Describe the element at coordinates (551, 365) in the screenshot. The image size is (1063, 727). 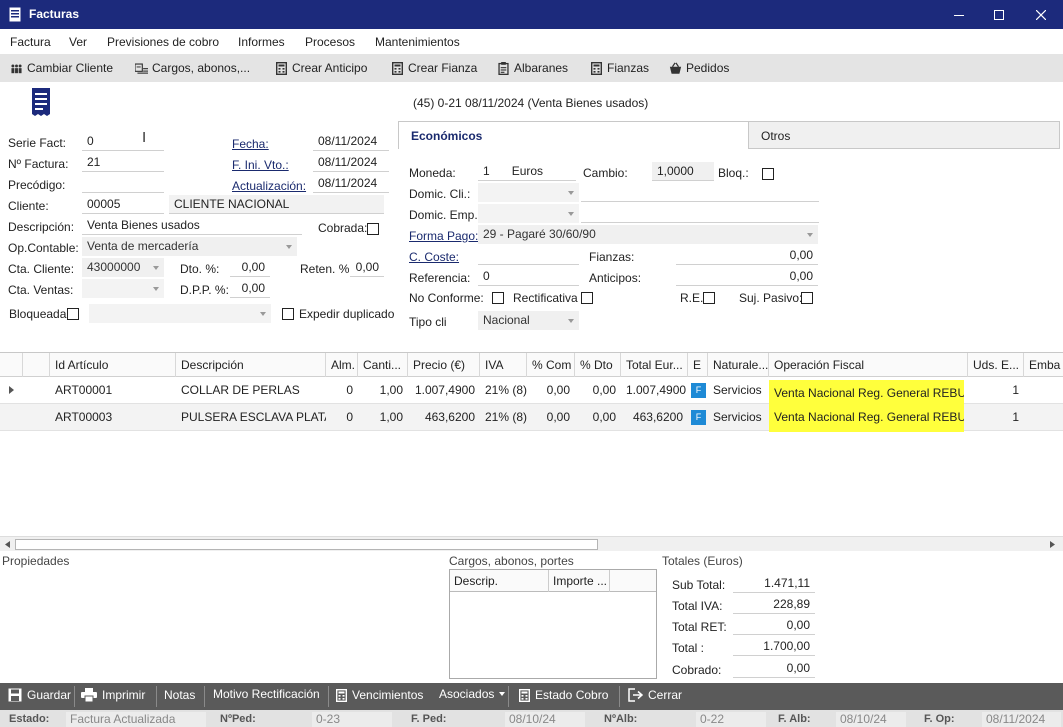
I see `col-com: % Com` at that location.